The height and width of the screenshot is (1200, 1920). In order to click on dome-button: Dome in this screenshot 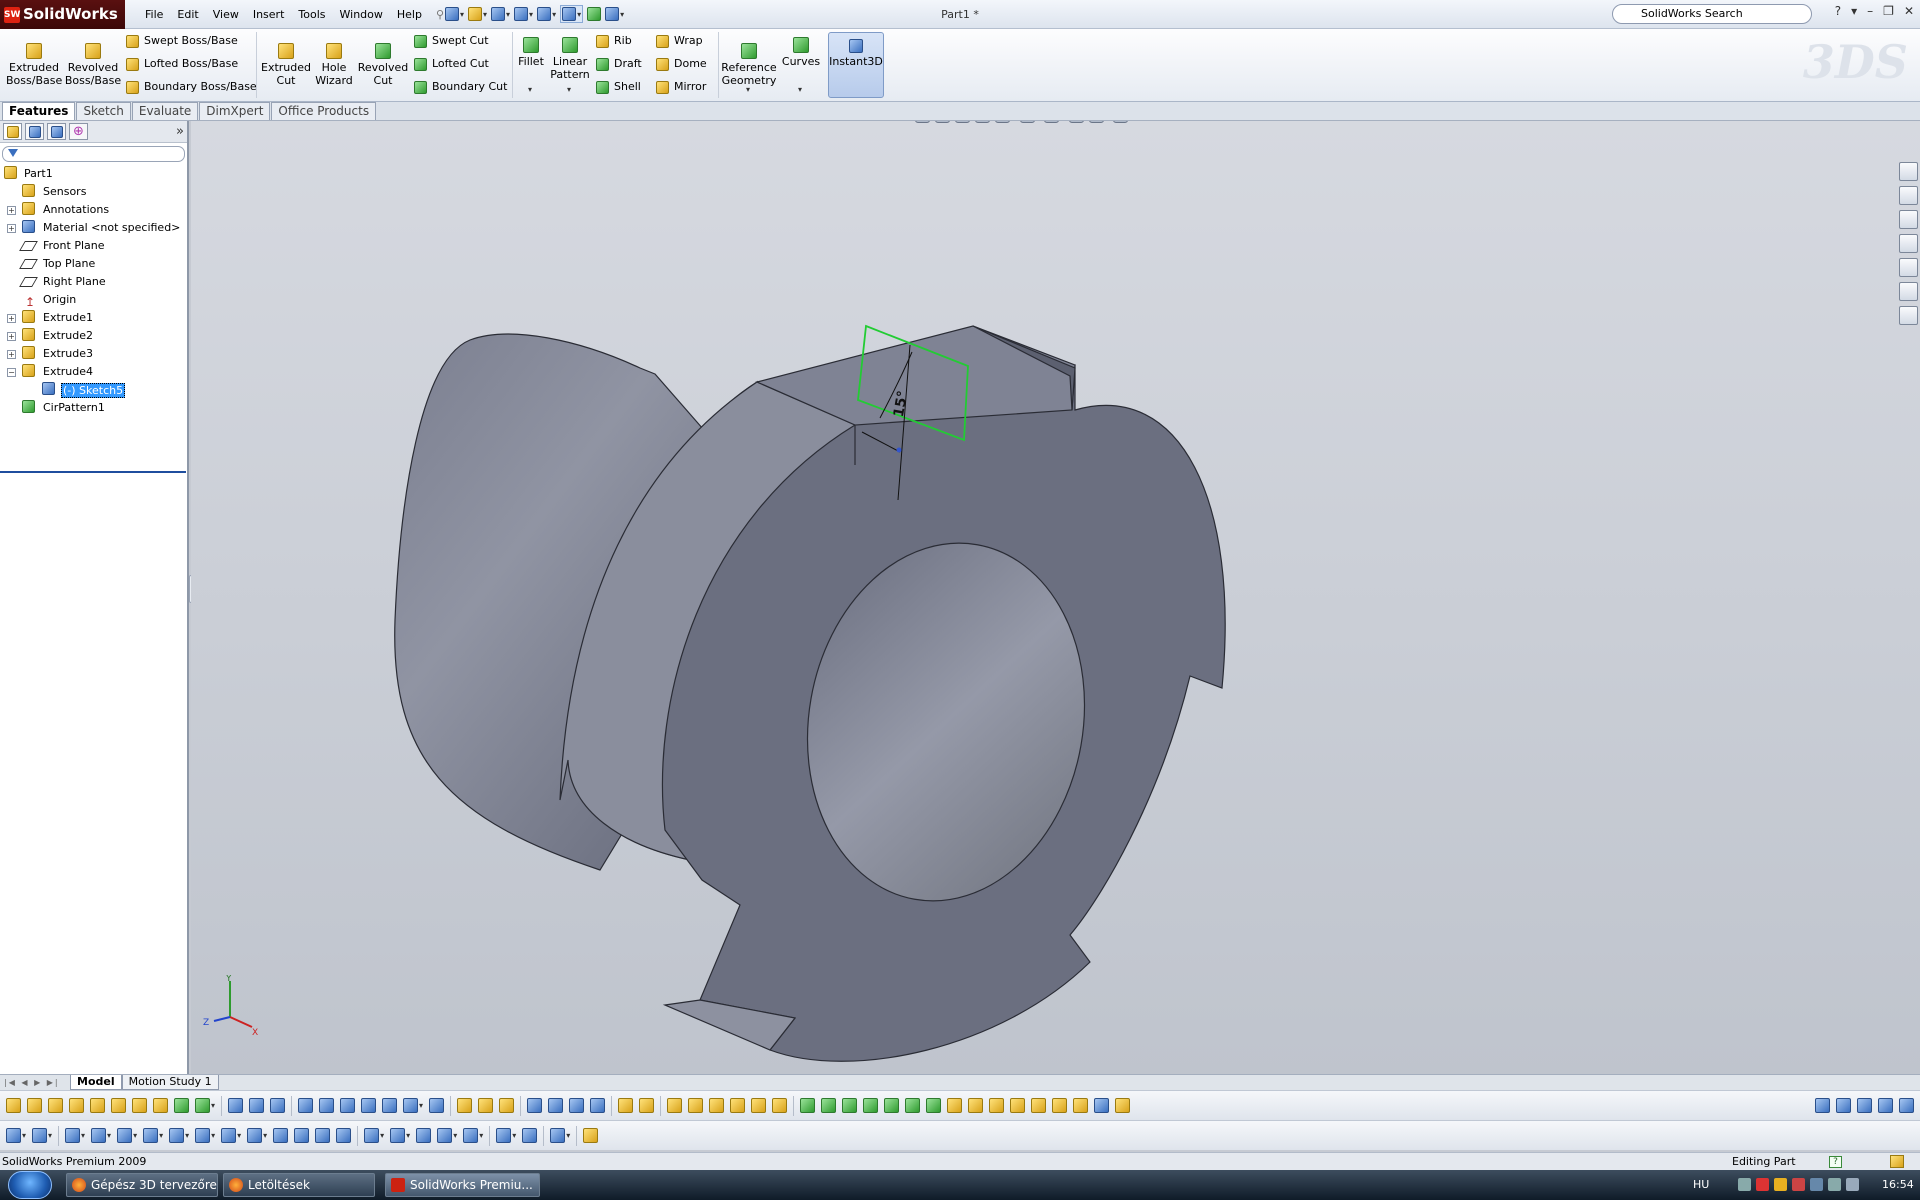, I will do `click(681, 64)`.